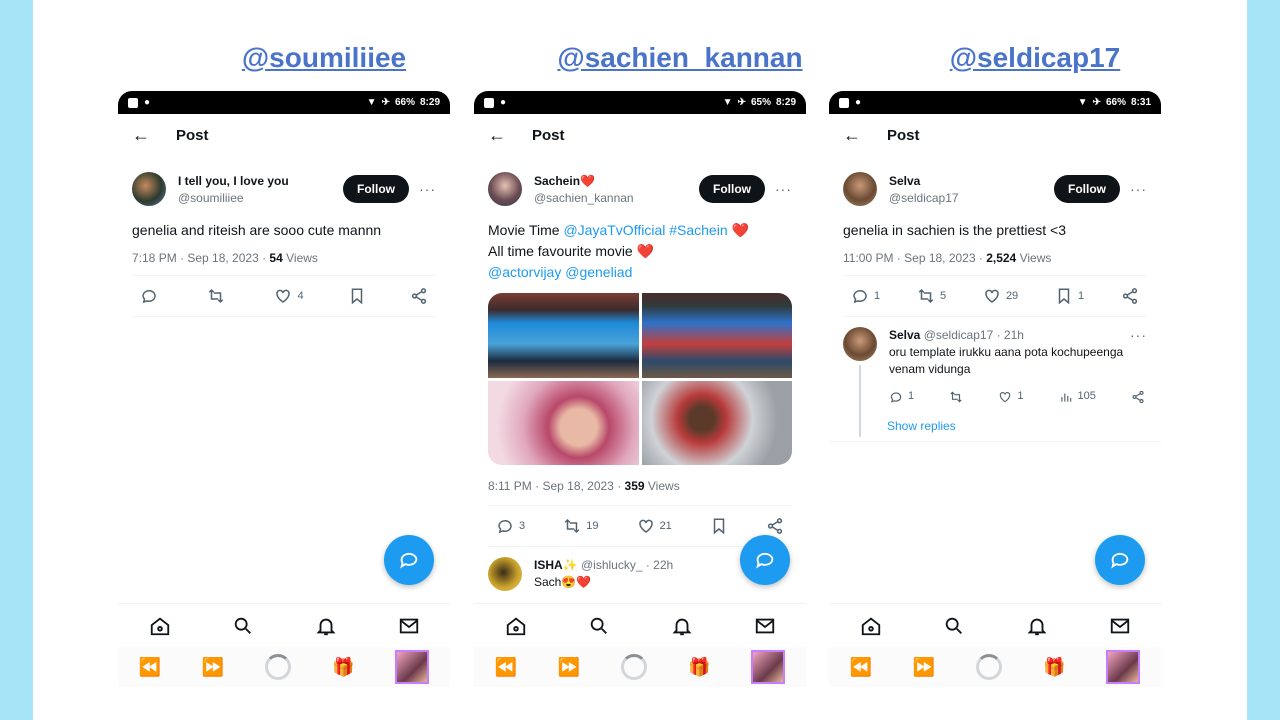 This screenshot has width=1280, height=720. Describe the element at coordinates (1077, 396) in the screenshot. I see `views-button: 105` at that location.